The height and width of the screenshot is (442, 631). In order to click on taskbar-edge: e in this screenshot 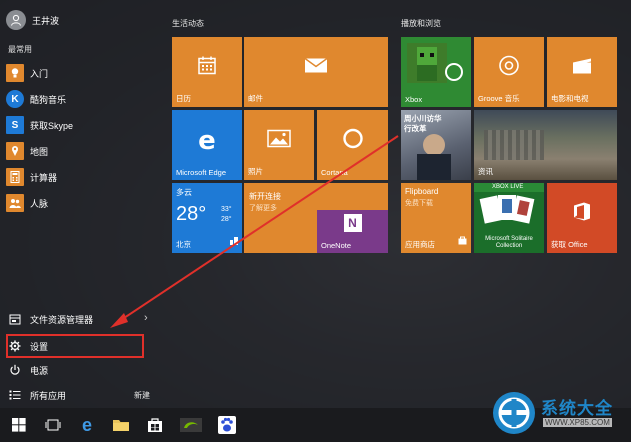, I will do `click(87, 425)`.